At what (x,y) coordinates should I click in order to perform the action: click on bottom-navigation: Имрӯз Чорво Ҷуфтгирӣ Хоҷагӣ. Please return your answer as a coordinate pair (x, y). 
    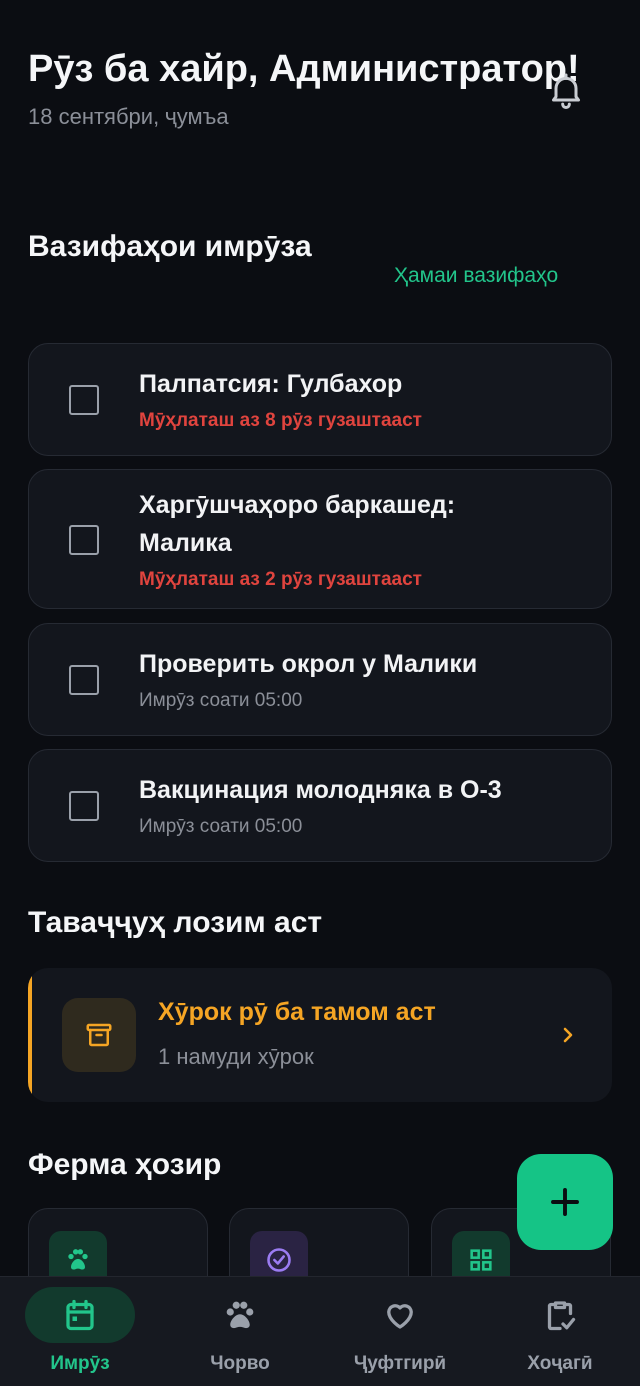
    Looking at the image, I should click on (320, 1331).